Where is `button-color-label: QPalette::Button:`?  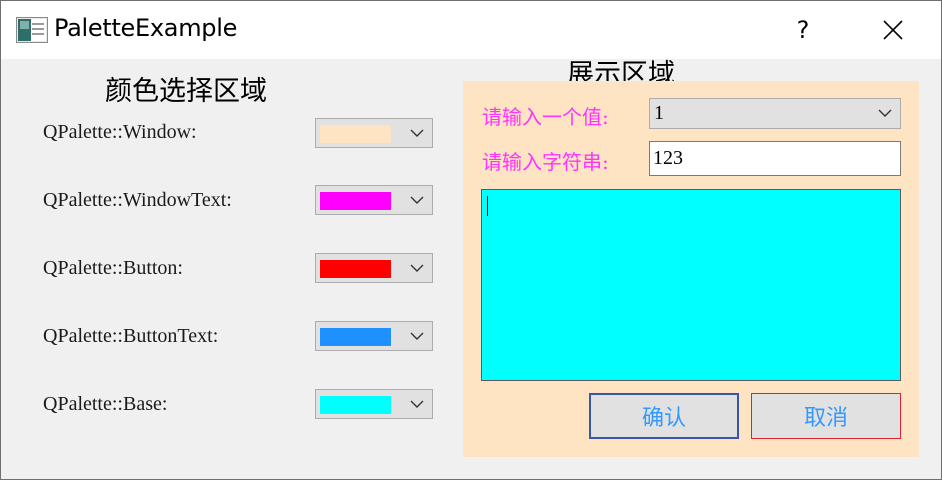
button-color-label: QPalette::Button: is located at coordinates (113, 268).